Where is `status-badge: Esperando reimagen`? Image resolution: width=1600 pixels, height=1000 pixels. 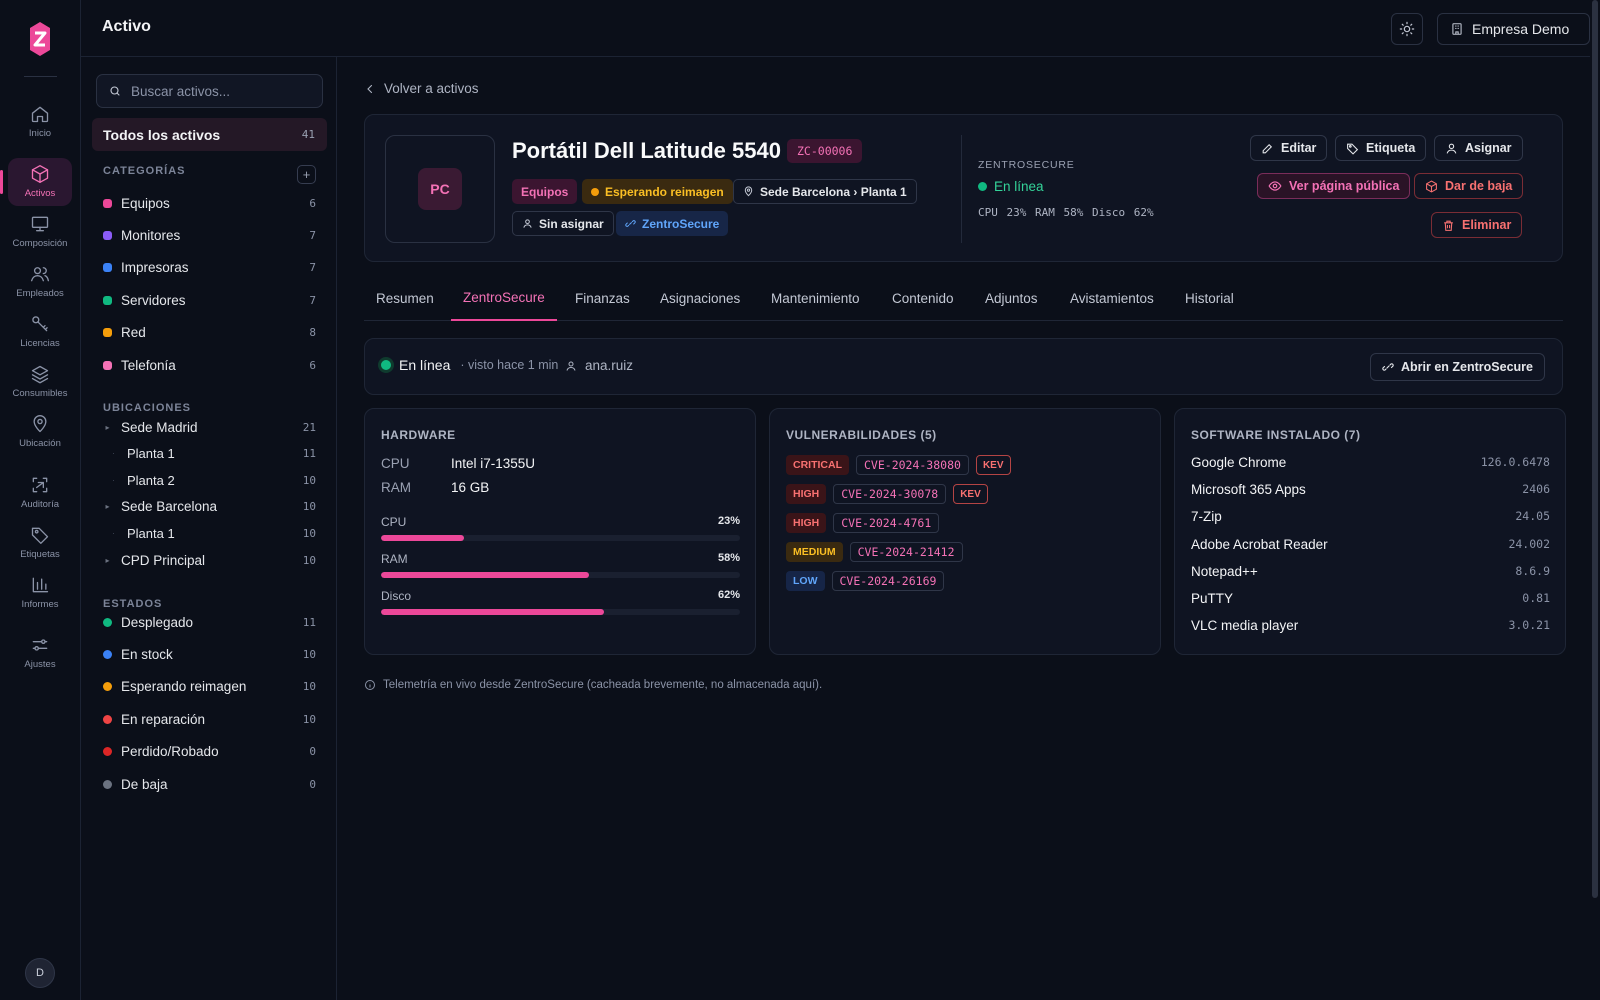 status-badge: Esperando reimagen is located at coordinates (657, 191).